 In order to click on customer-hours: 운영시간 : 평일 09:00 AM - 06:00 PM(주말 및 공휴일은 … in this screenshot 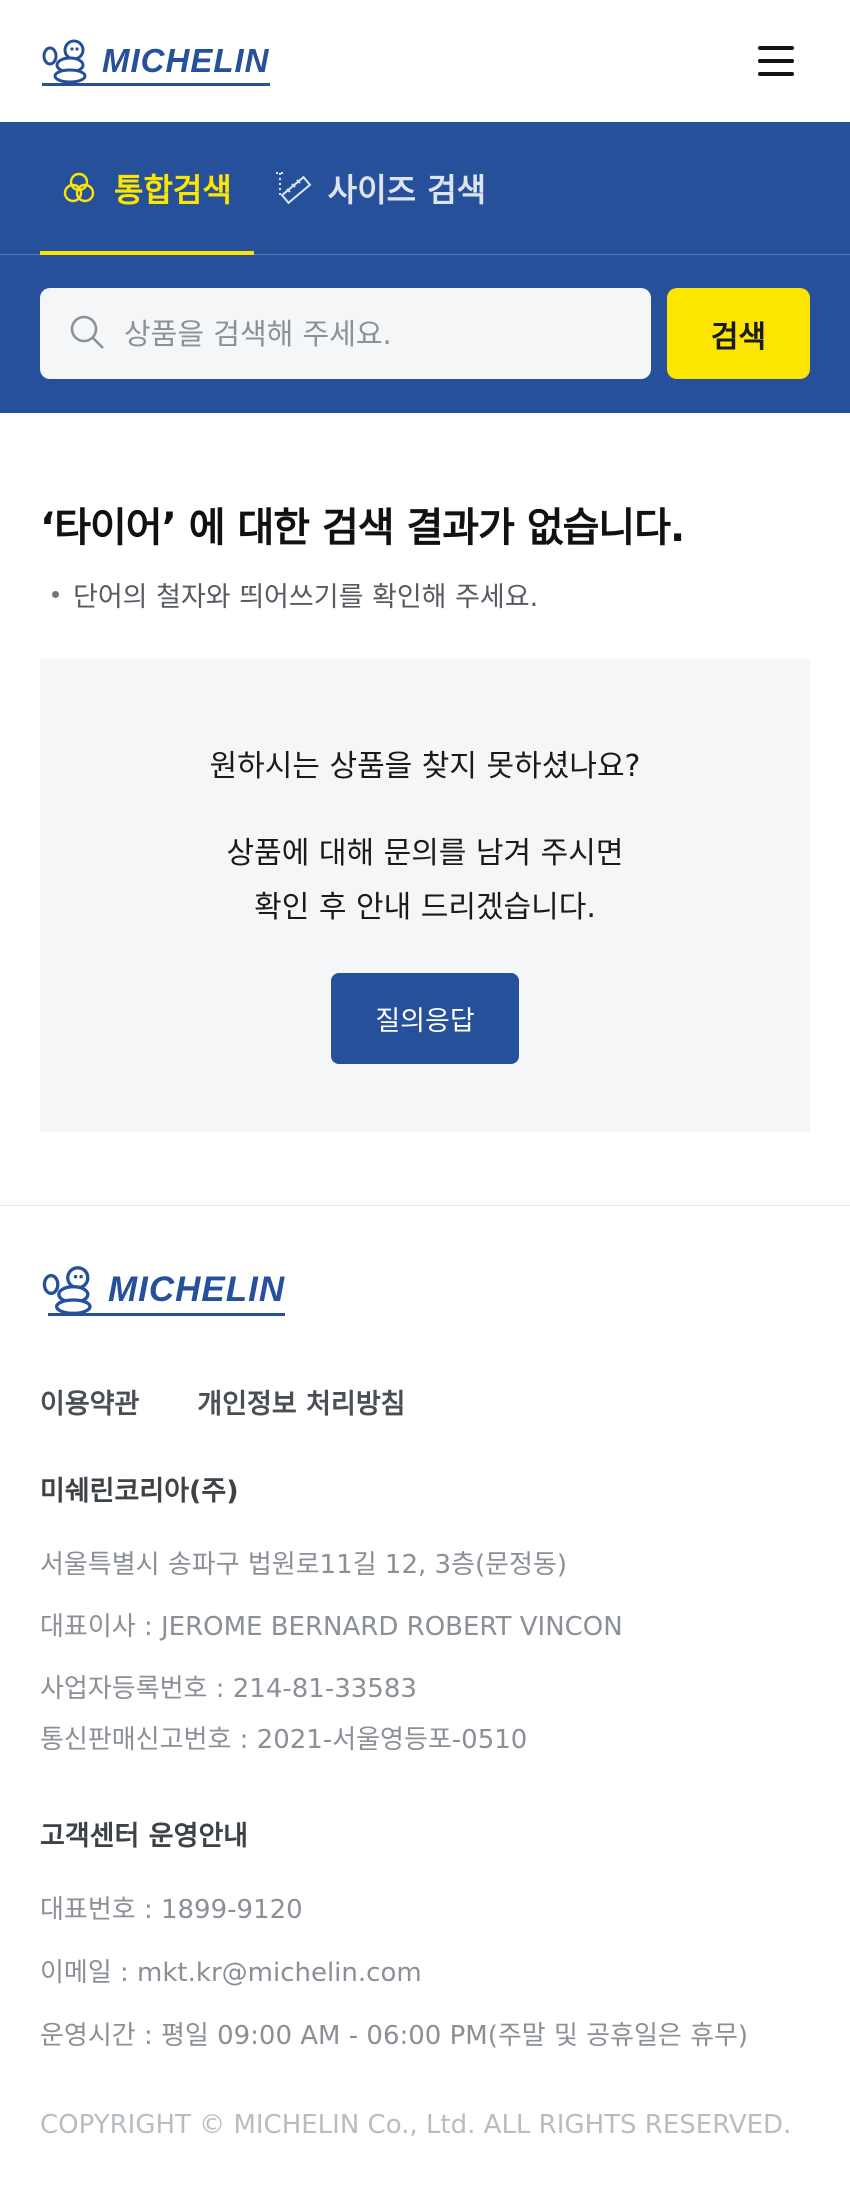, I will do `click(394, 2036)`.